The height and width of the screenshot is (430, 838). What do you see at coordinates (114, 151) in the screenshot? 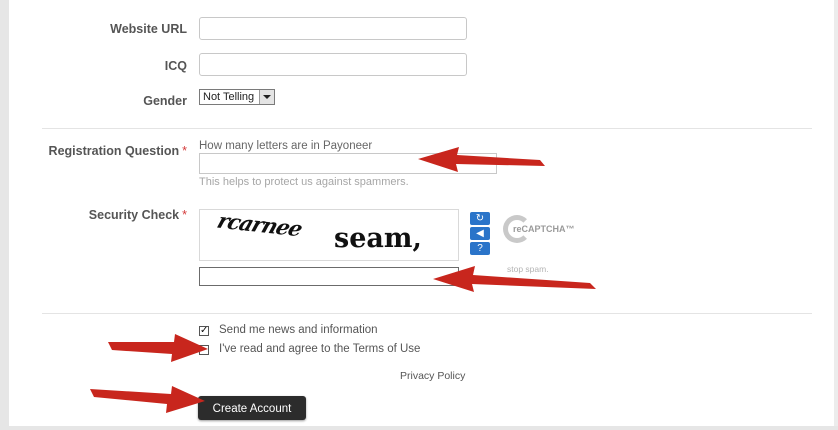
I see `registration-question-label-text: Registration Question` at bounding box center [114, 151].